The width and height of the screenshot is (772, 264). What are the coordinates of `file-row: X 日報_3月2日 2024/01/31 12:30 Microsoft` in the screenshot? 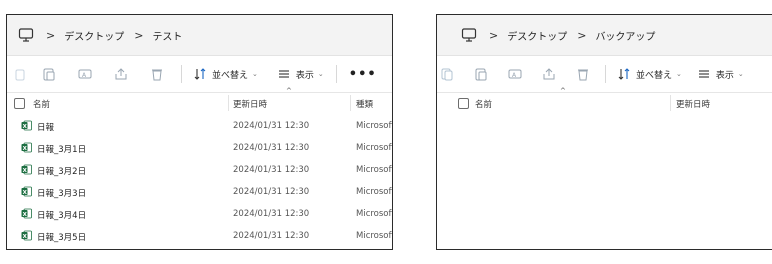 It's located at (199, 170).